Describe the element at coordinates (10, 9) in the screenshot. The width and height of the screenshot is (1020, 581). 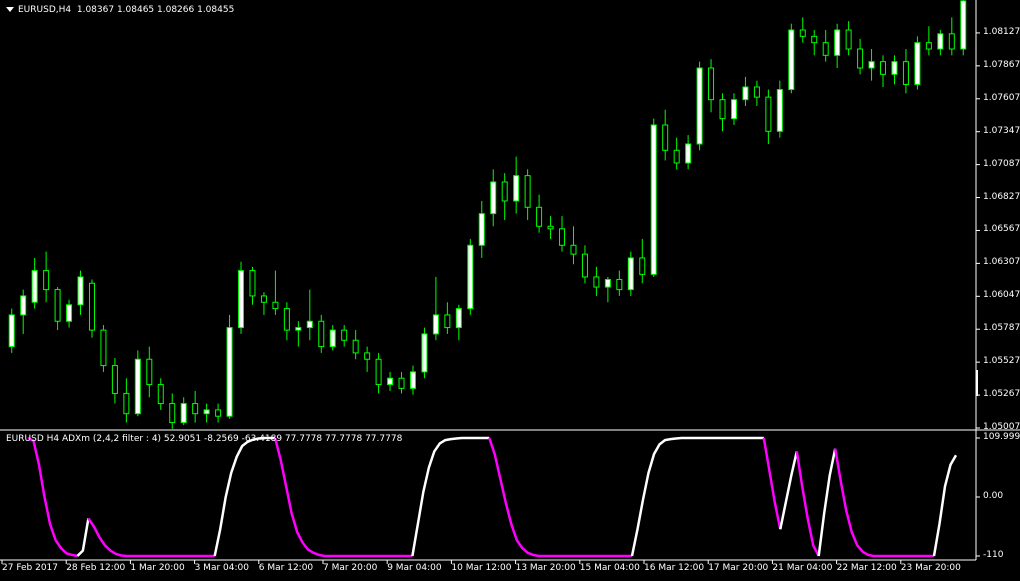
I see `symbol-menu-arrow-icon` at that location.